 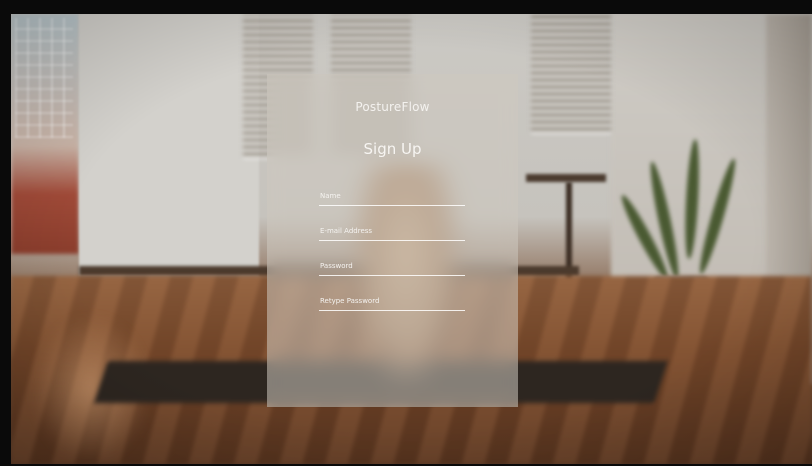 I want to click on email-field-wrapper, so click(x=392, y=232).